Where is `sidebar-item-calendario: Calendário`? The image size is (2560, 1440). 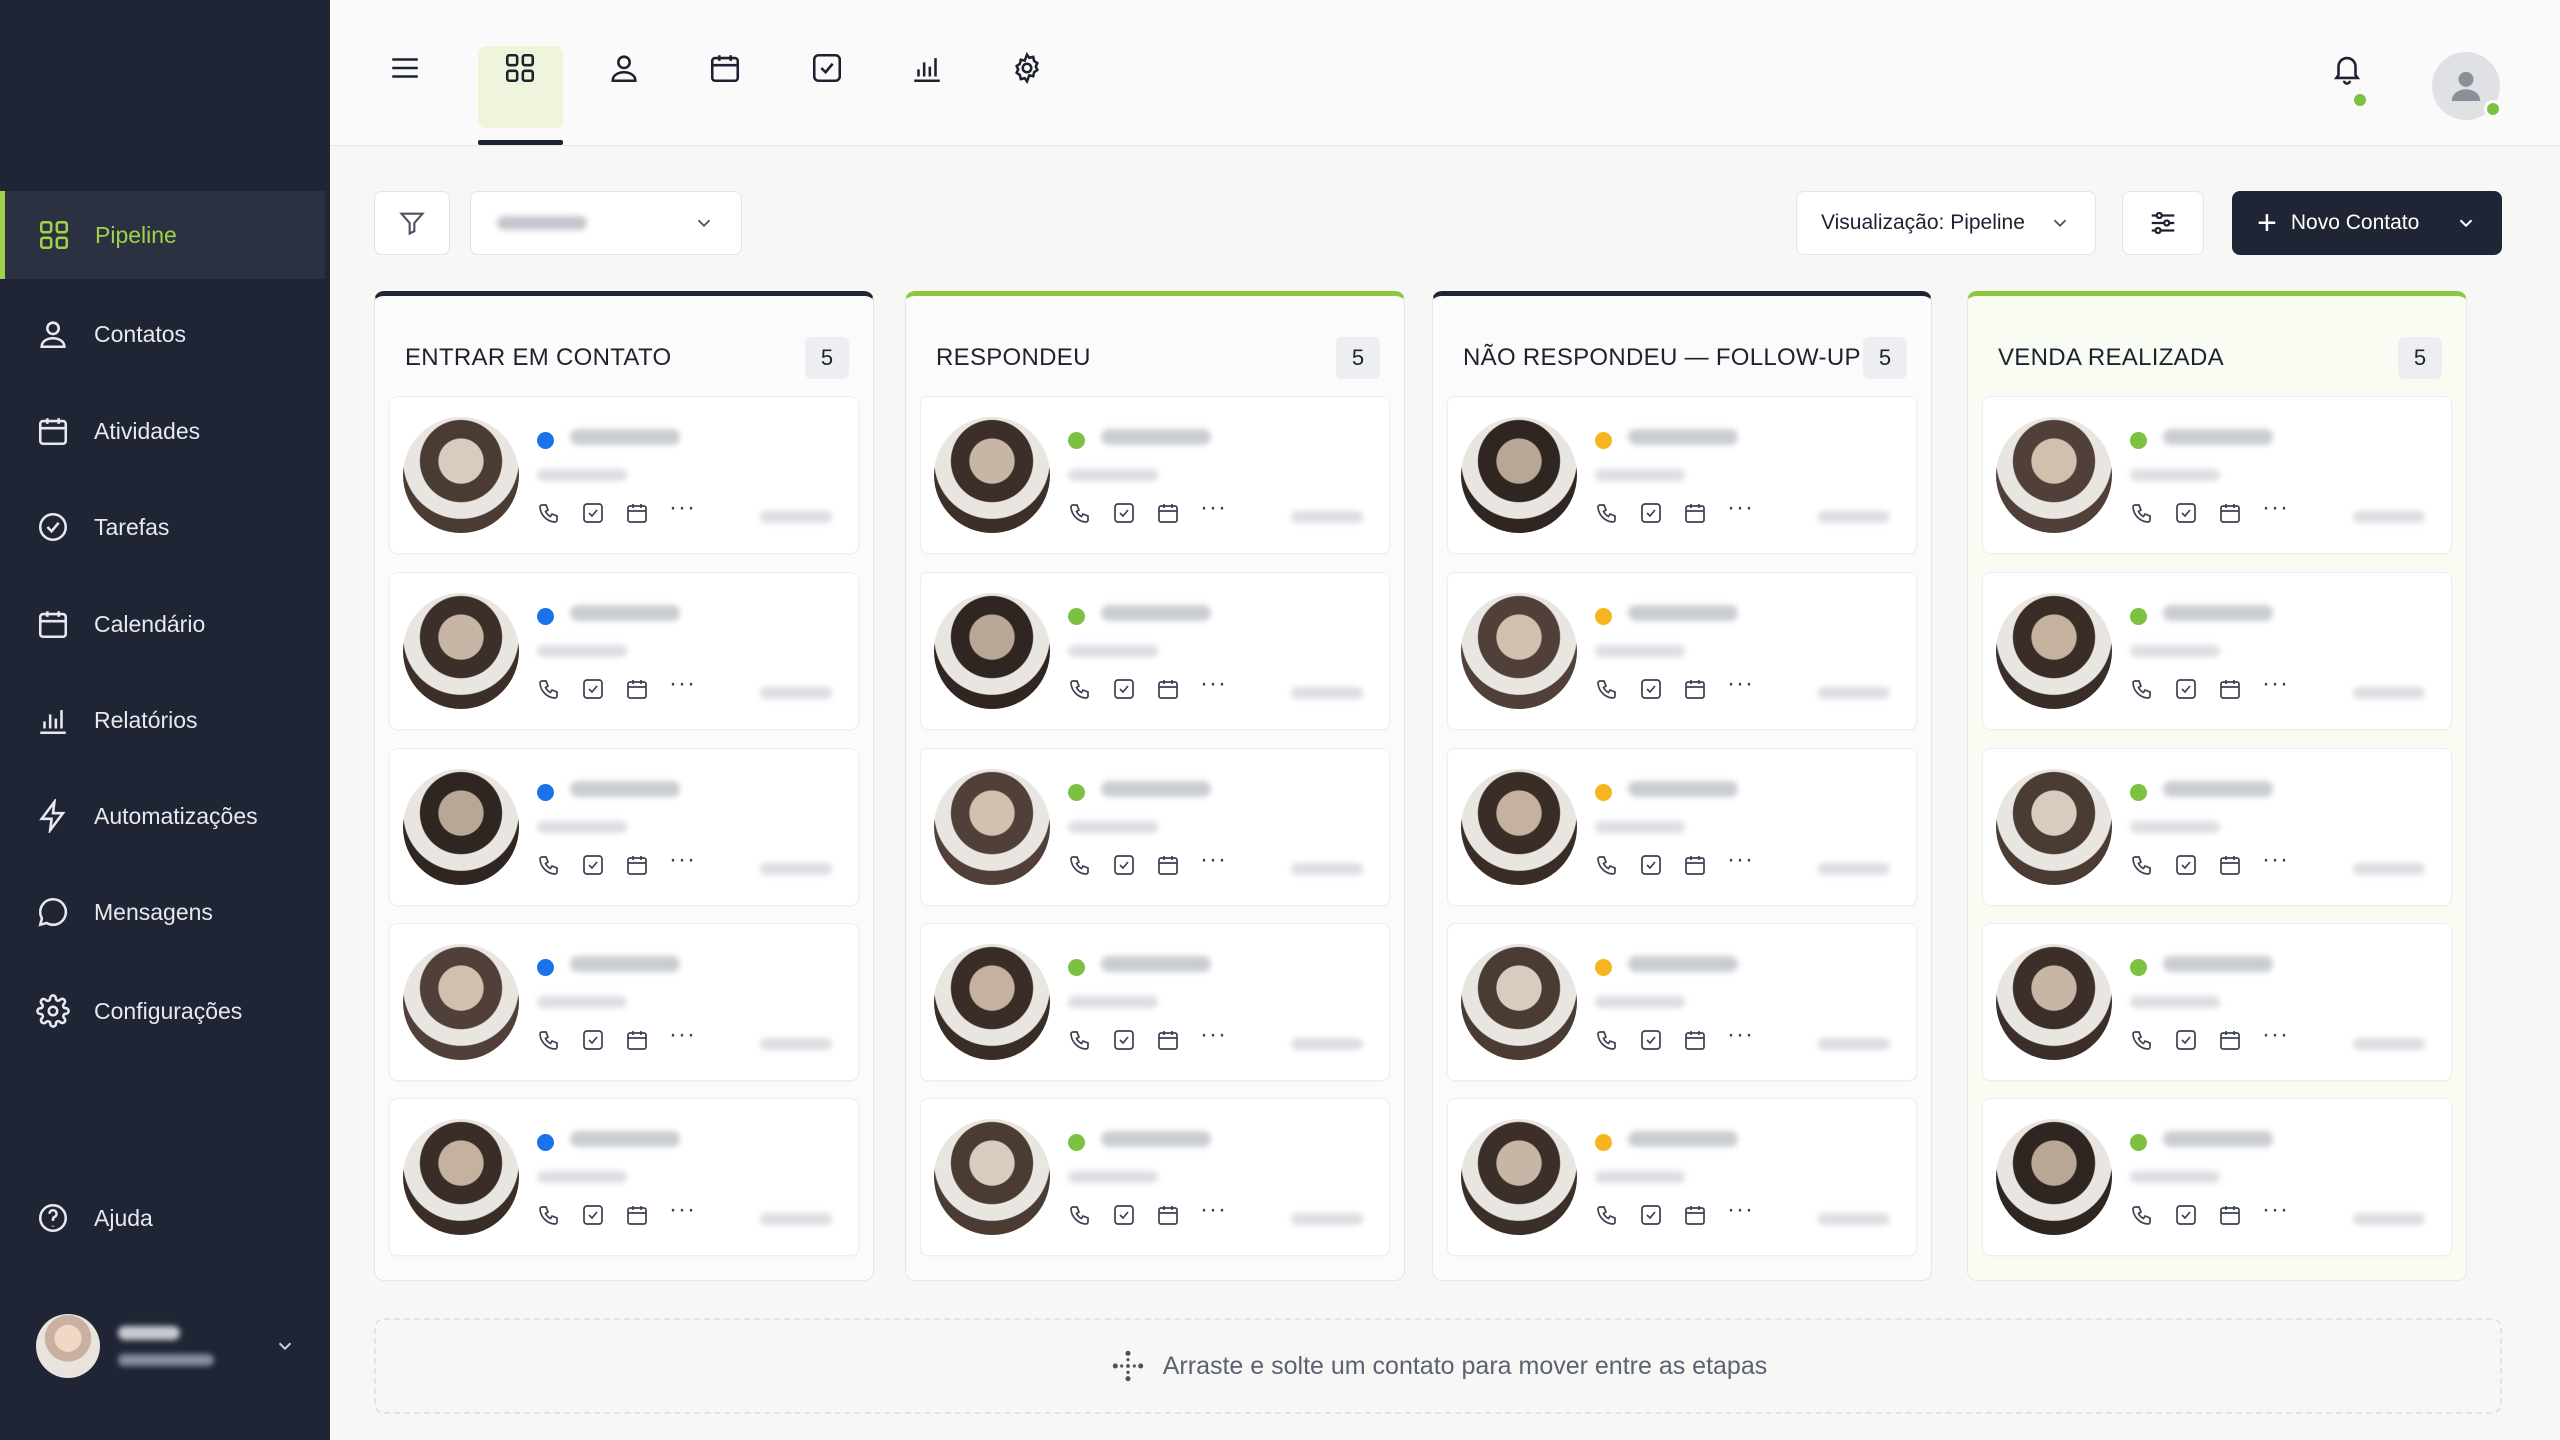 sidebar-item-calendario: Calendário is located at coordinates (162, 624).